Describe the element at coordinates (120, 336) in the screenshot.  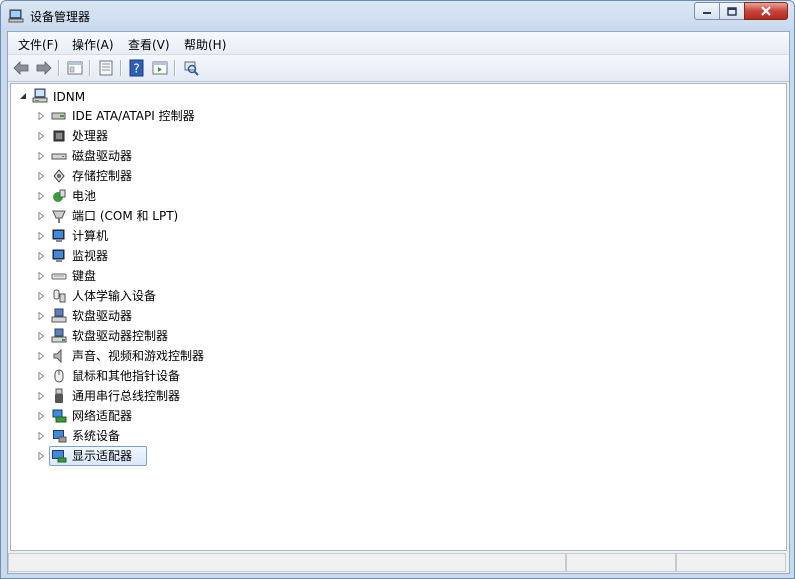
I see `tree-item-label: 软盘驱动器控制器` at that location.